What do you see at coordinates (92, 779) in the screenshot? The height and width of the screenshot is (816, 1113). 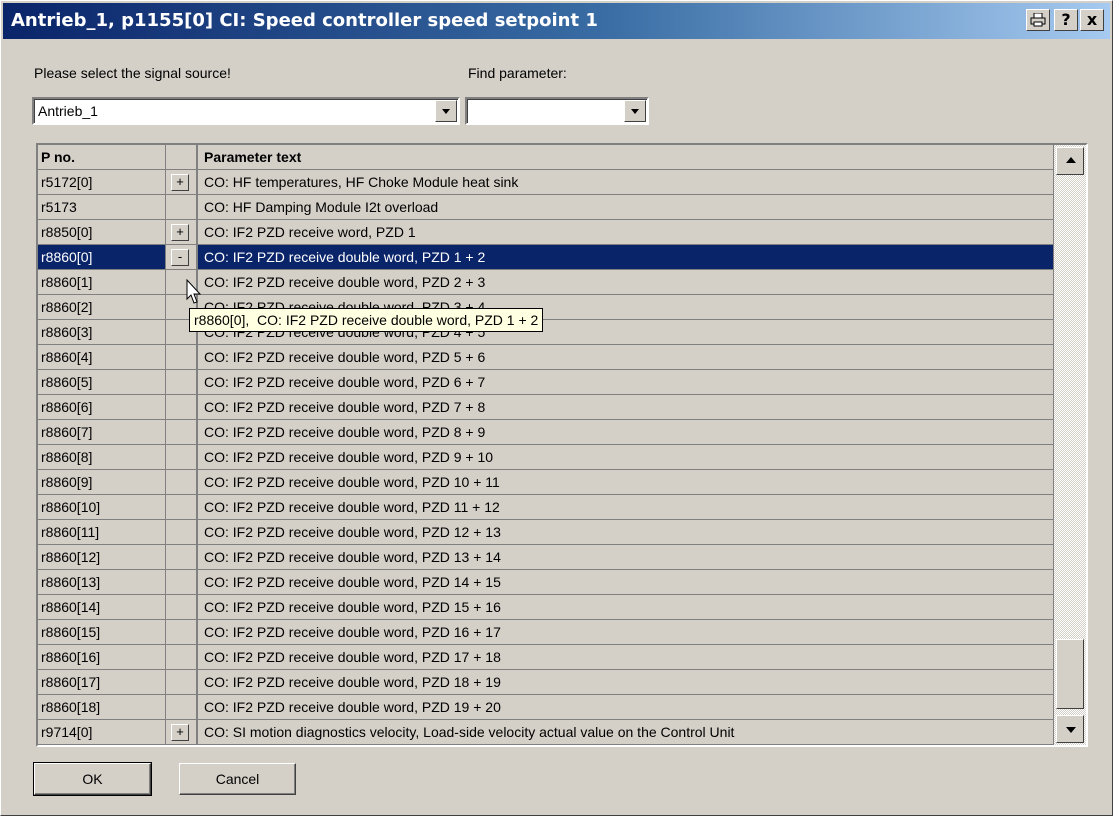 I see `ok-button: OK` at bounding box center [92, 779].